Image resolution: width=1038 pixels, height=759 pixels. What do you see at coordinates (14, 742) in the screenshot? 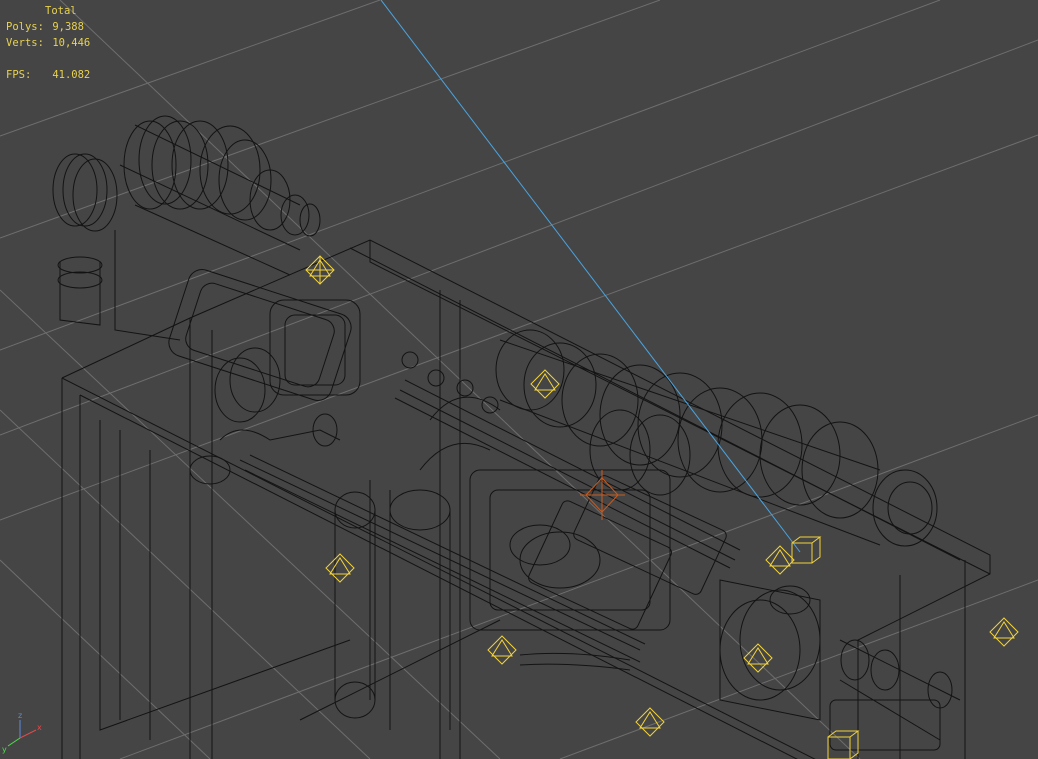
I see `y-axis-line` at bounding box center [14, 742].